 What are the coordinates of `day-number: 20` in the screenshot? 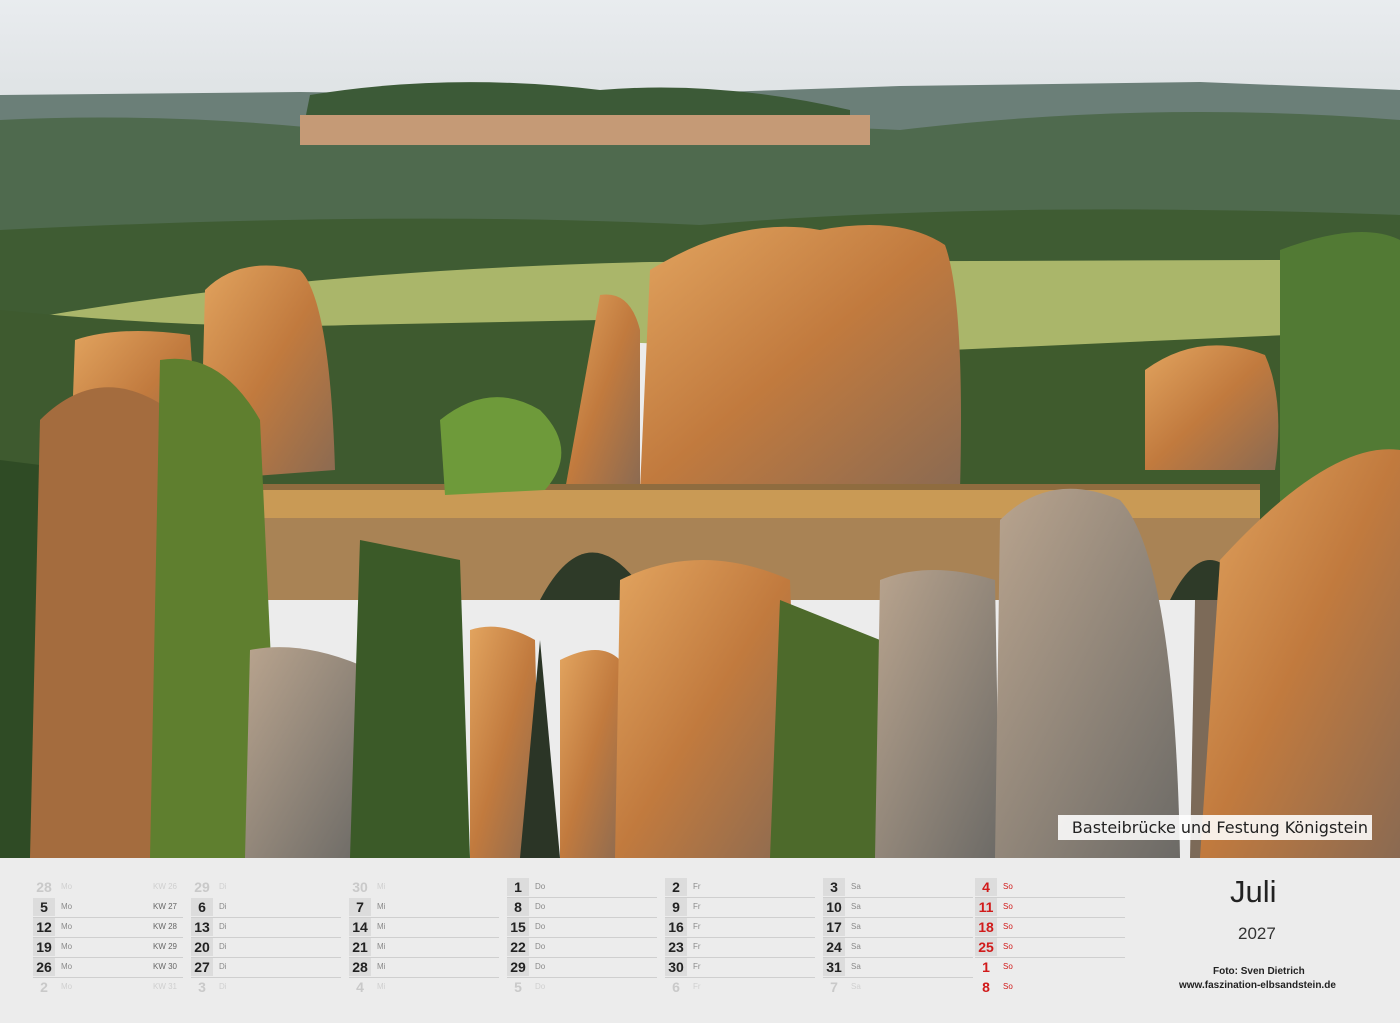 It's located at (202, 947).